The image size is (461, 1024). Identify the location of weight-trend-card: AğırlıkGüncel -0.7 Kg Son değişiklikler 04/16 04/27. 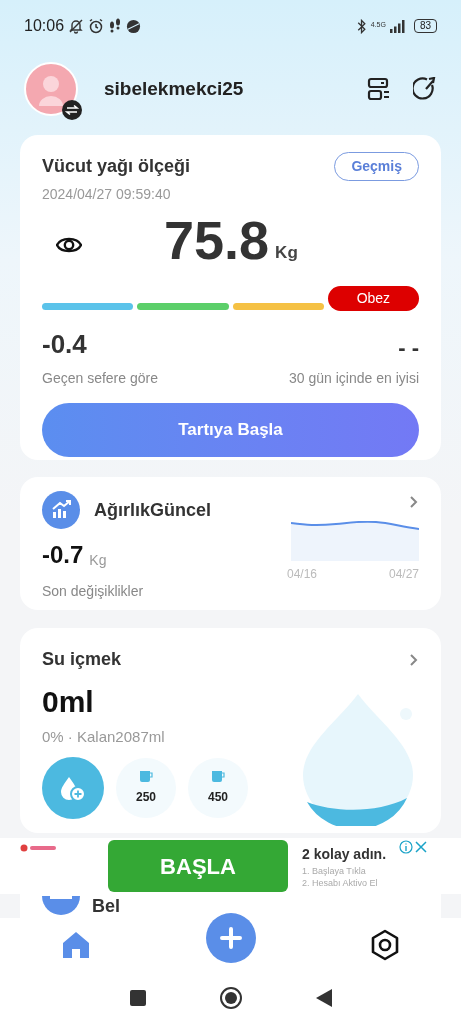
(230, 543).